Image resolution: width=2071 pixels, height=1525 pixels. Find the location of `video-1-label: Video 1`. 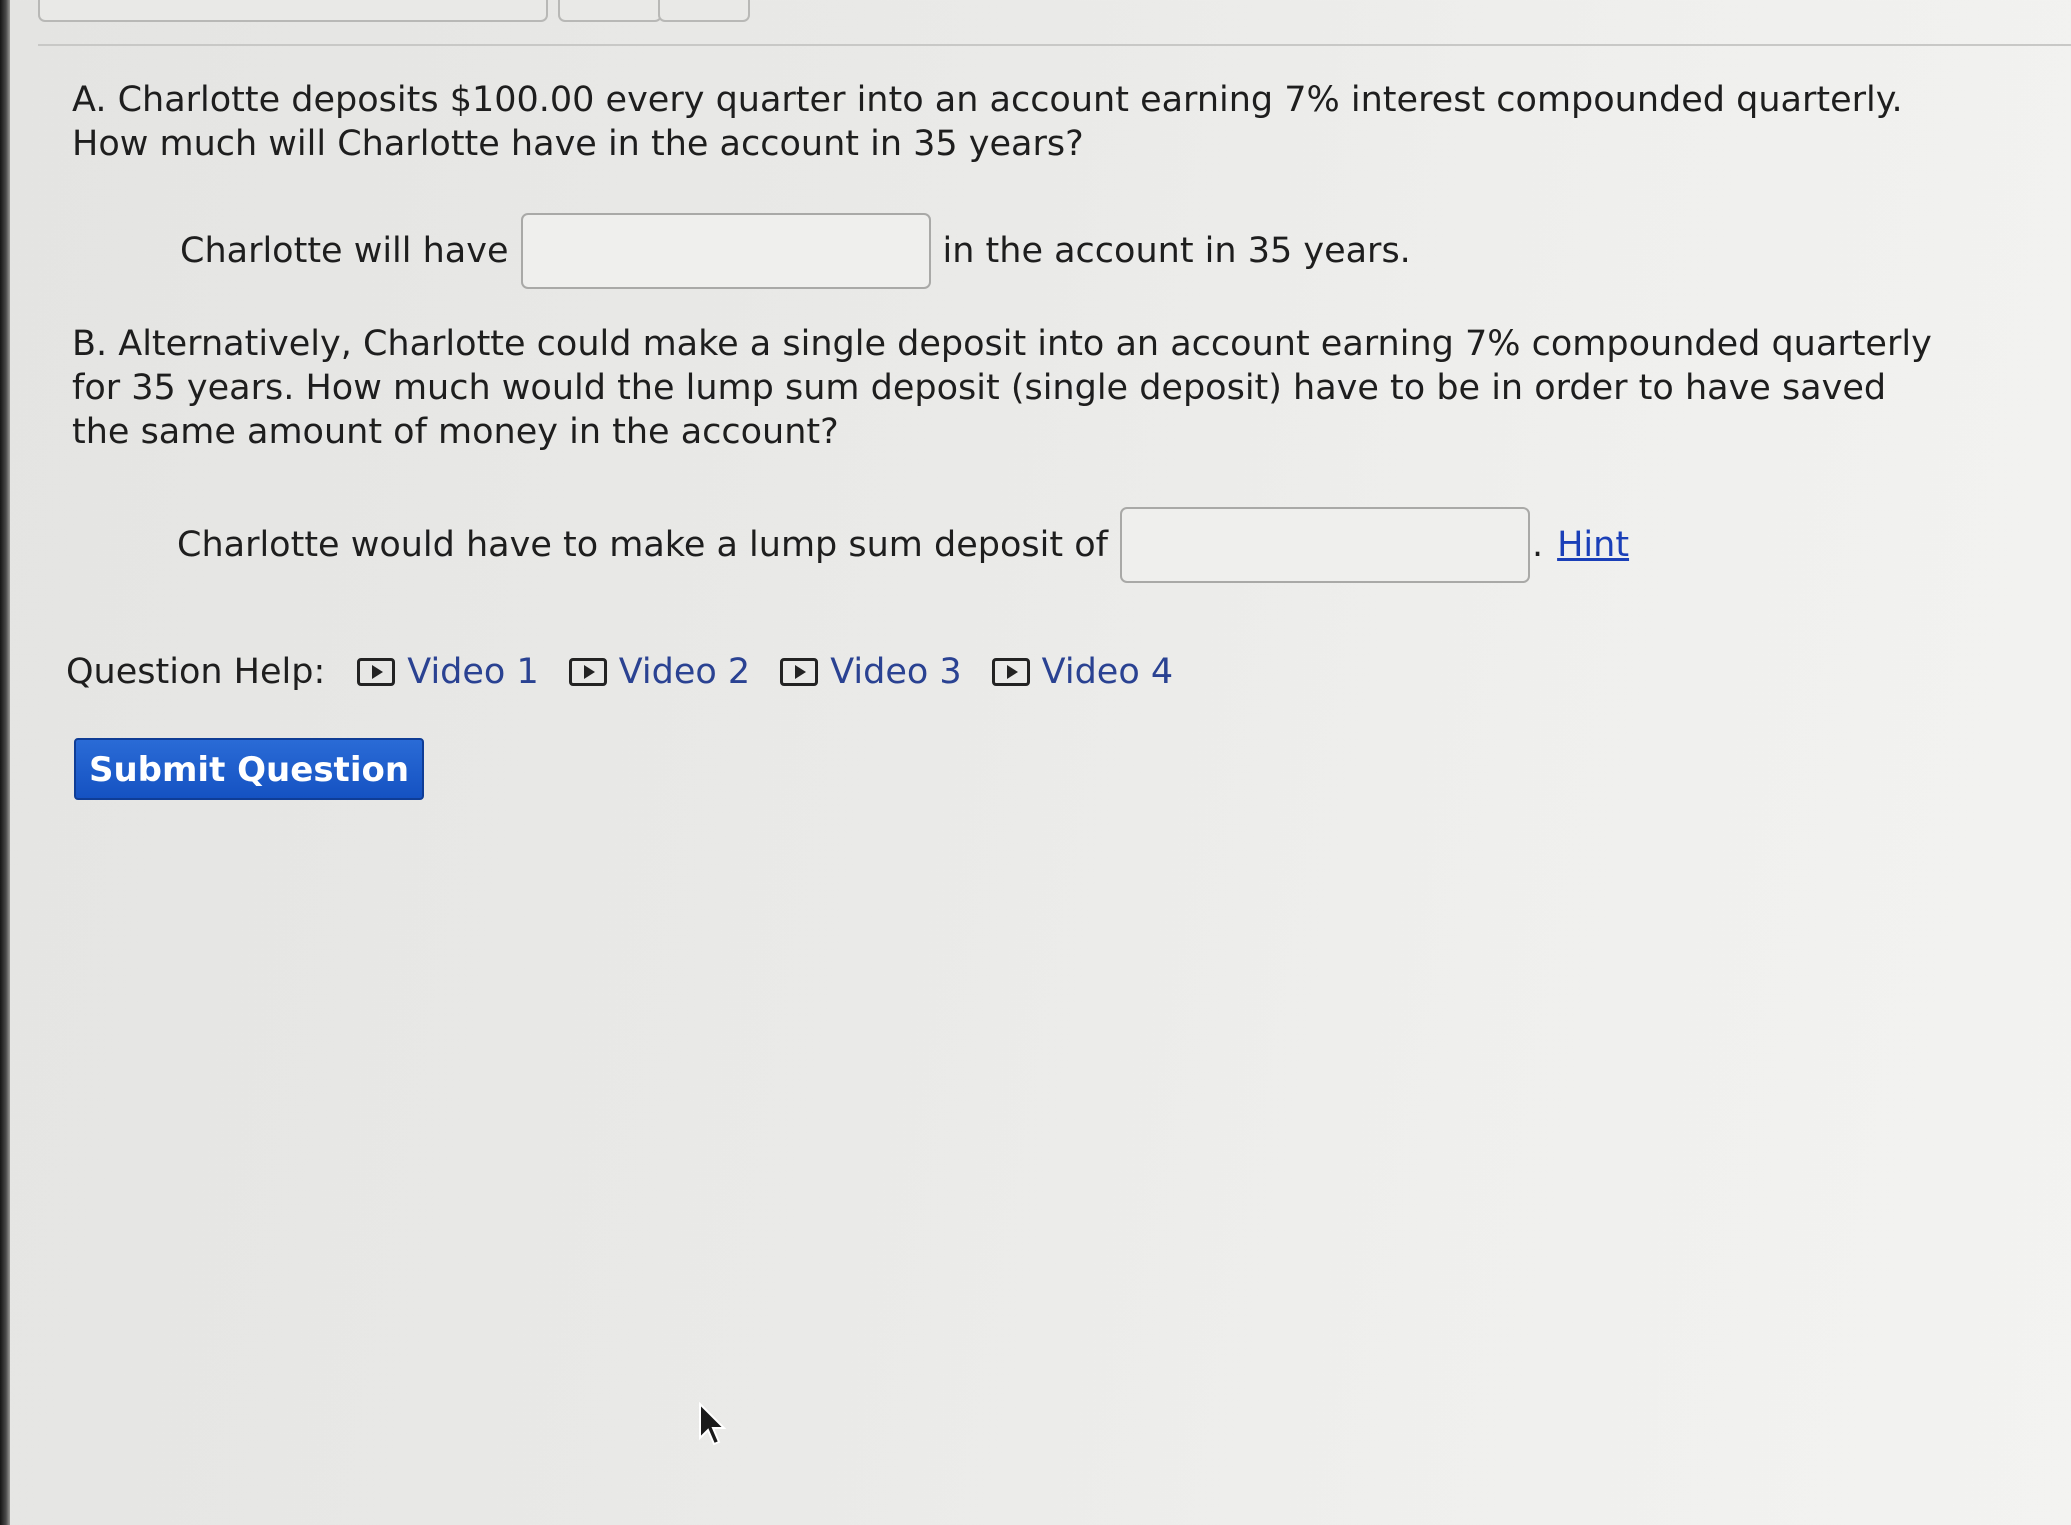

video-1-label: Video 1 is located at coordinates (473, 672).